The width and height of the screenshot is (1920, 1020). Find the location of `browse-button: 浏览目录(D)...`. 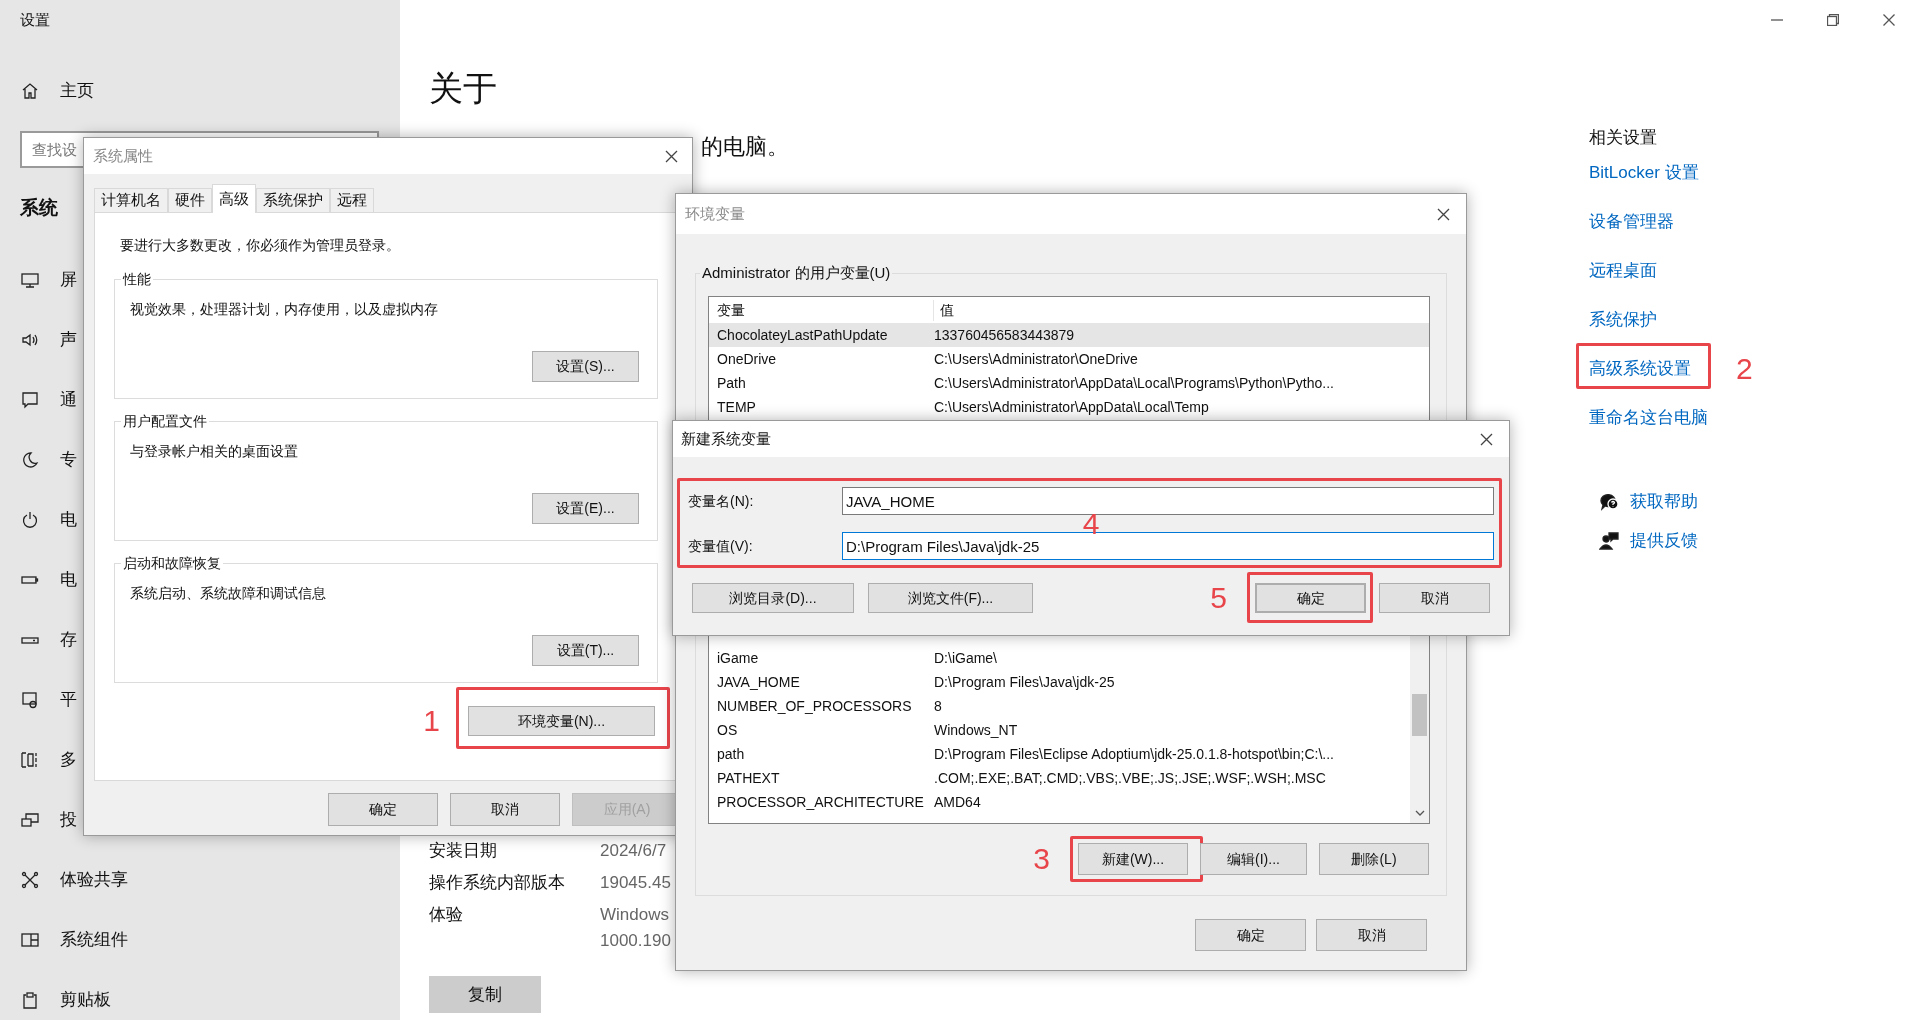

browse-button: 浏览目录(D)... is located at coordinates (773, 598).